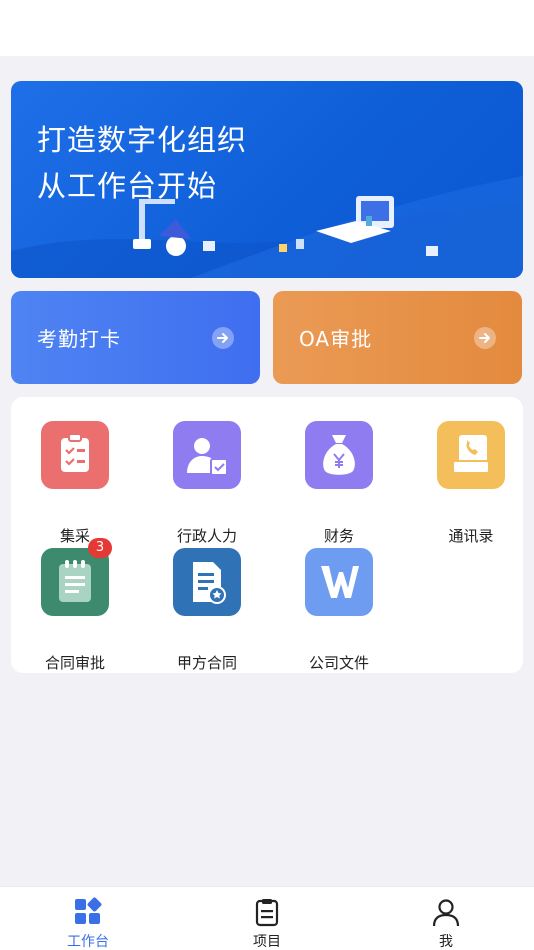 The width and height of the screenshot is (534, 950). What do you see at coordinates (339, 455) in the screenshot?
I see `money-bag-icon` at bounding box center [339, 455].